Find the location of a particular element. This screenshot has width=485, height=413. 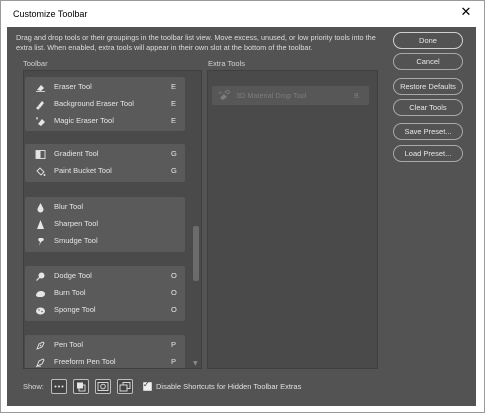

toolbar-list-label: Toolbar is located at coordinates (35, 63).